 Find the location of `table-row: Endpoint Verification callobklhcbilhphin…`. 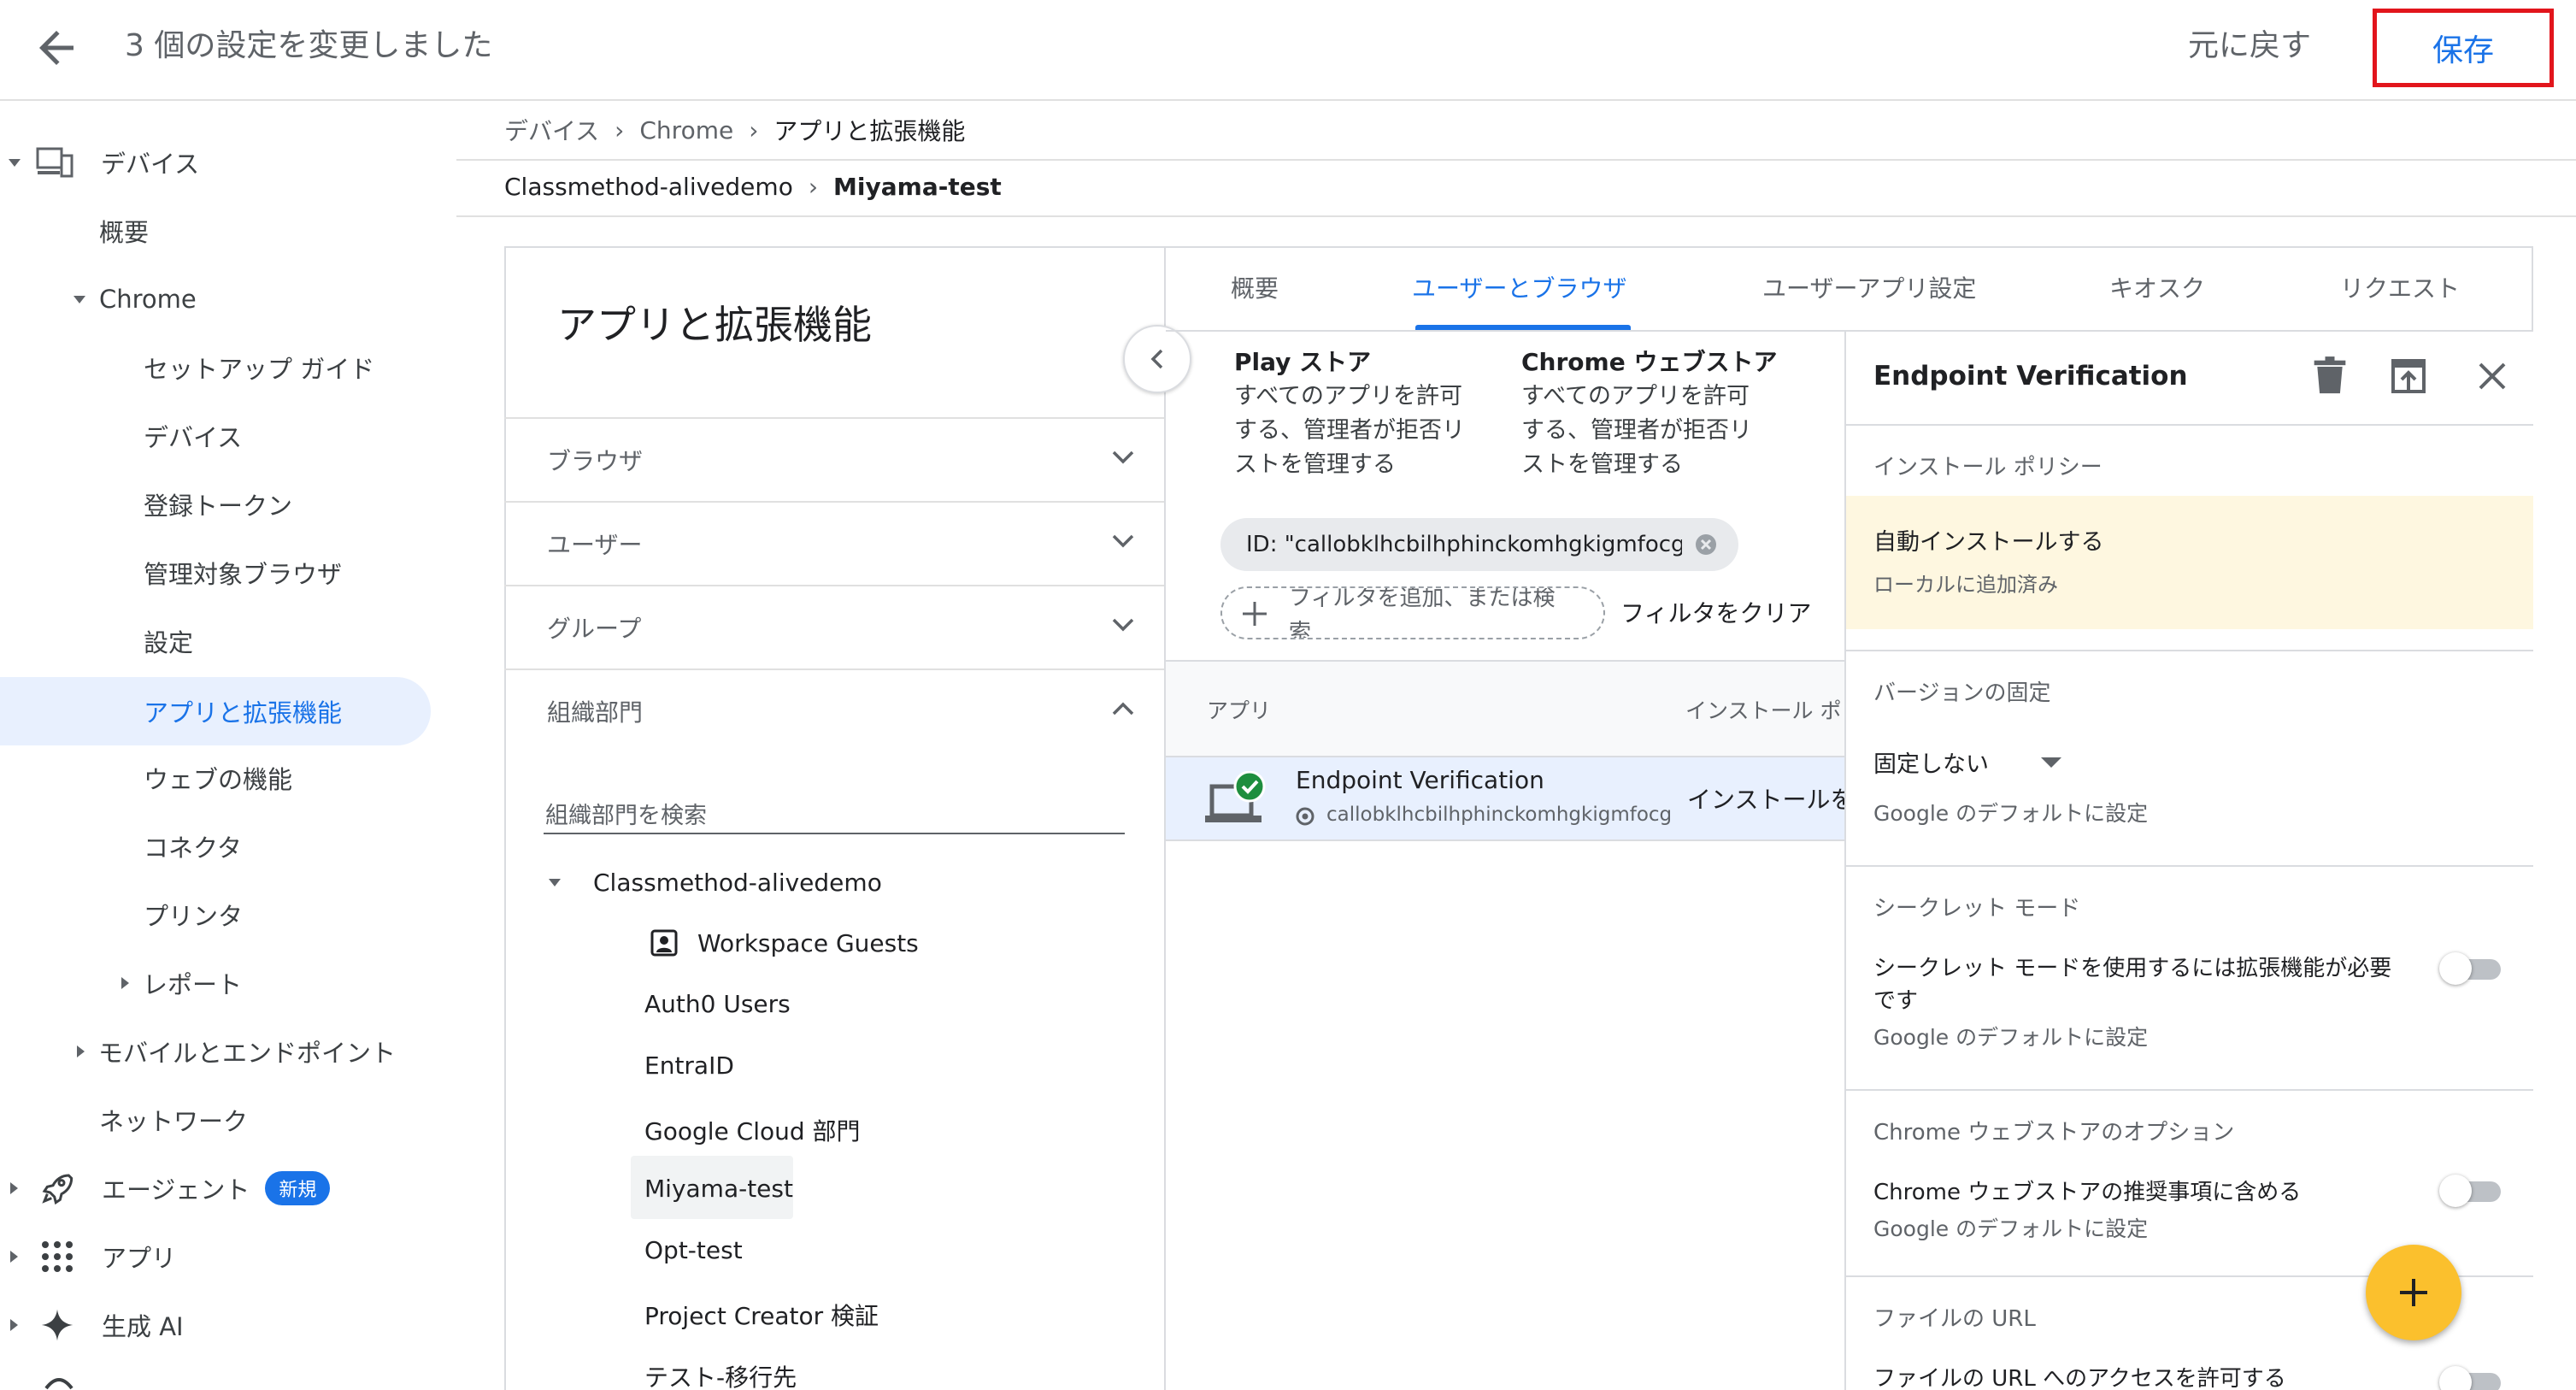

table-row: Endpoint Verification callobklhcbilhphin… is located at coordinates (1505, 798).